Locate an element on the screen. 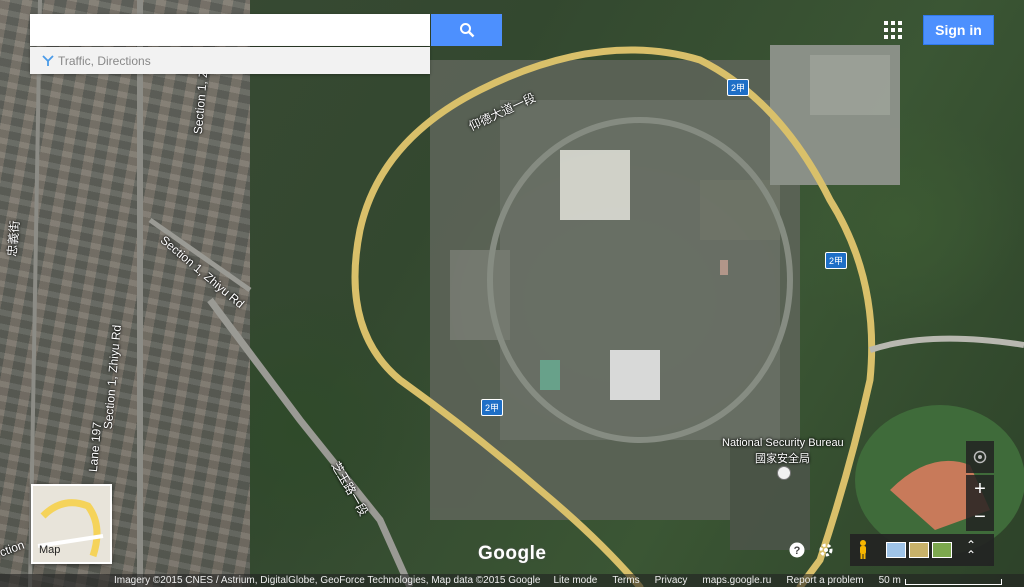  zoom-out-button: − is located at coordinates (980, 517).